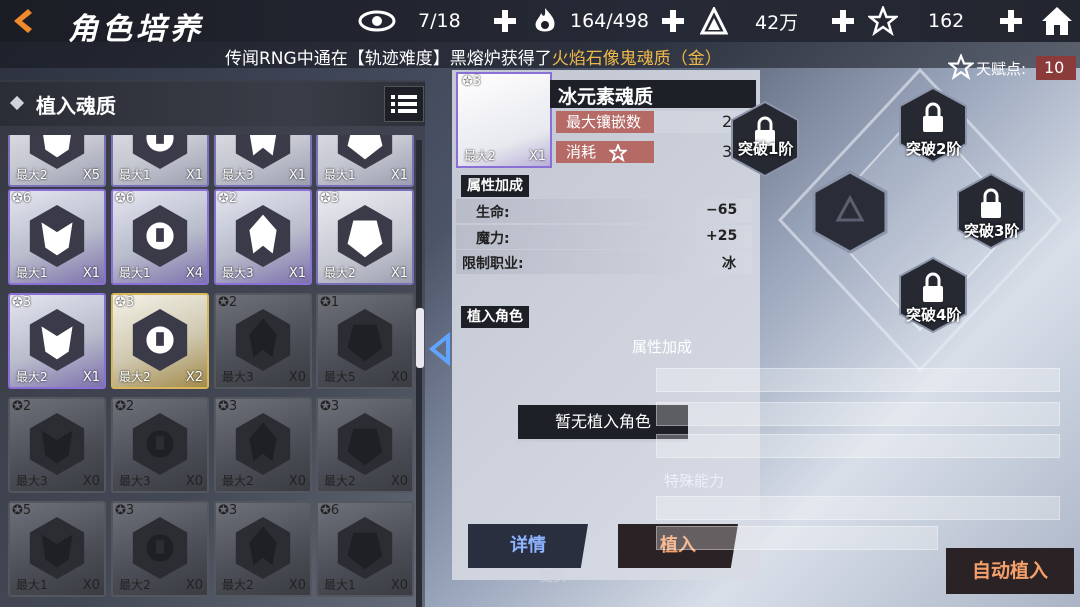 The image size is (1080, 607). What do you see at coordinates (480, 156) in the screenshot?
I see `selected-soul-max: 最大2` at bounding box center [480, 156].